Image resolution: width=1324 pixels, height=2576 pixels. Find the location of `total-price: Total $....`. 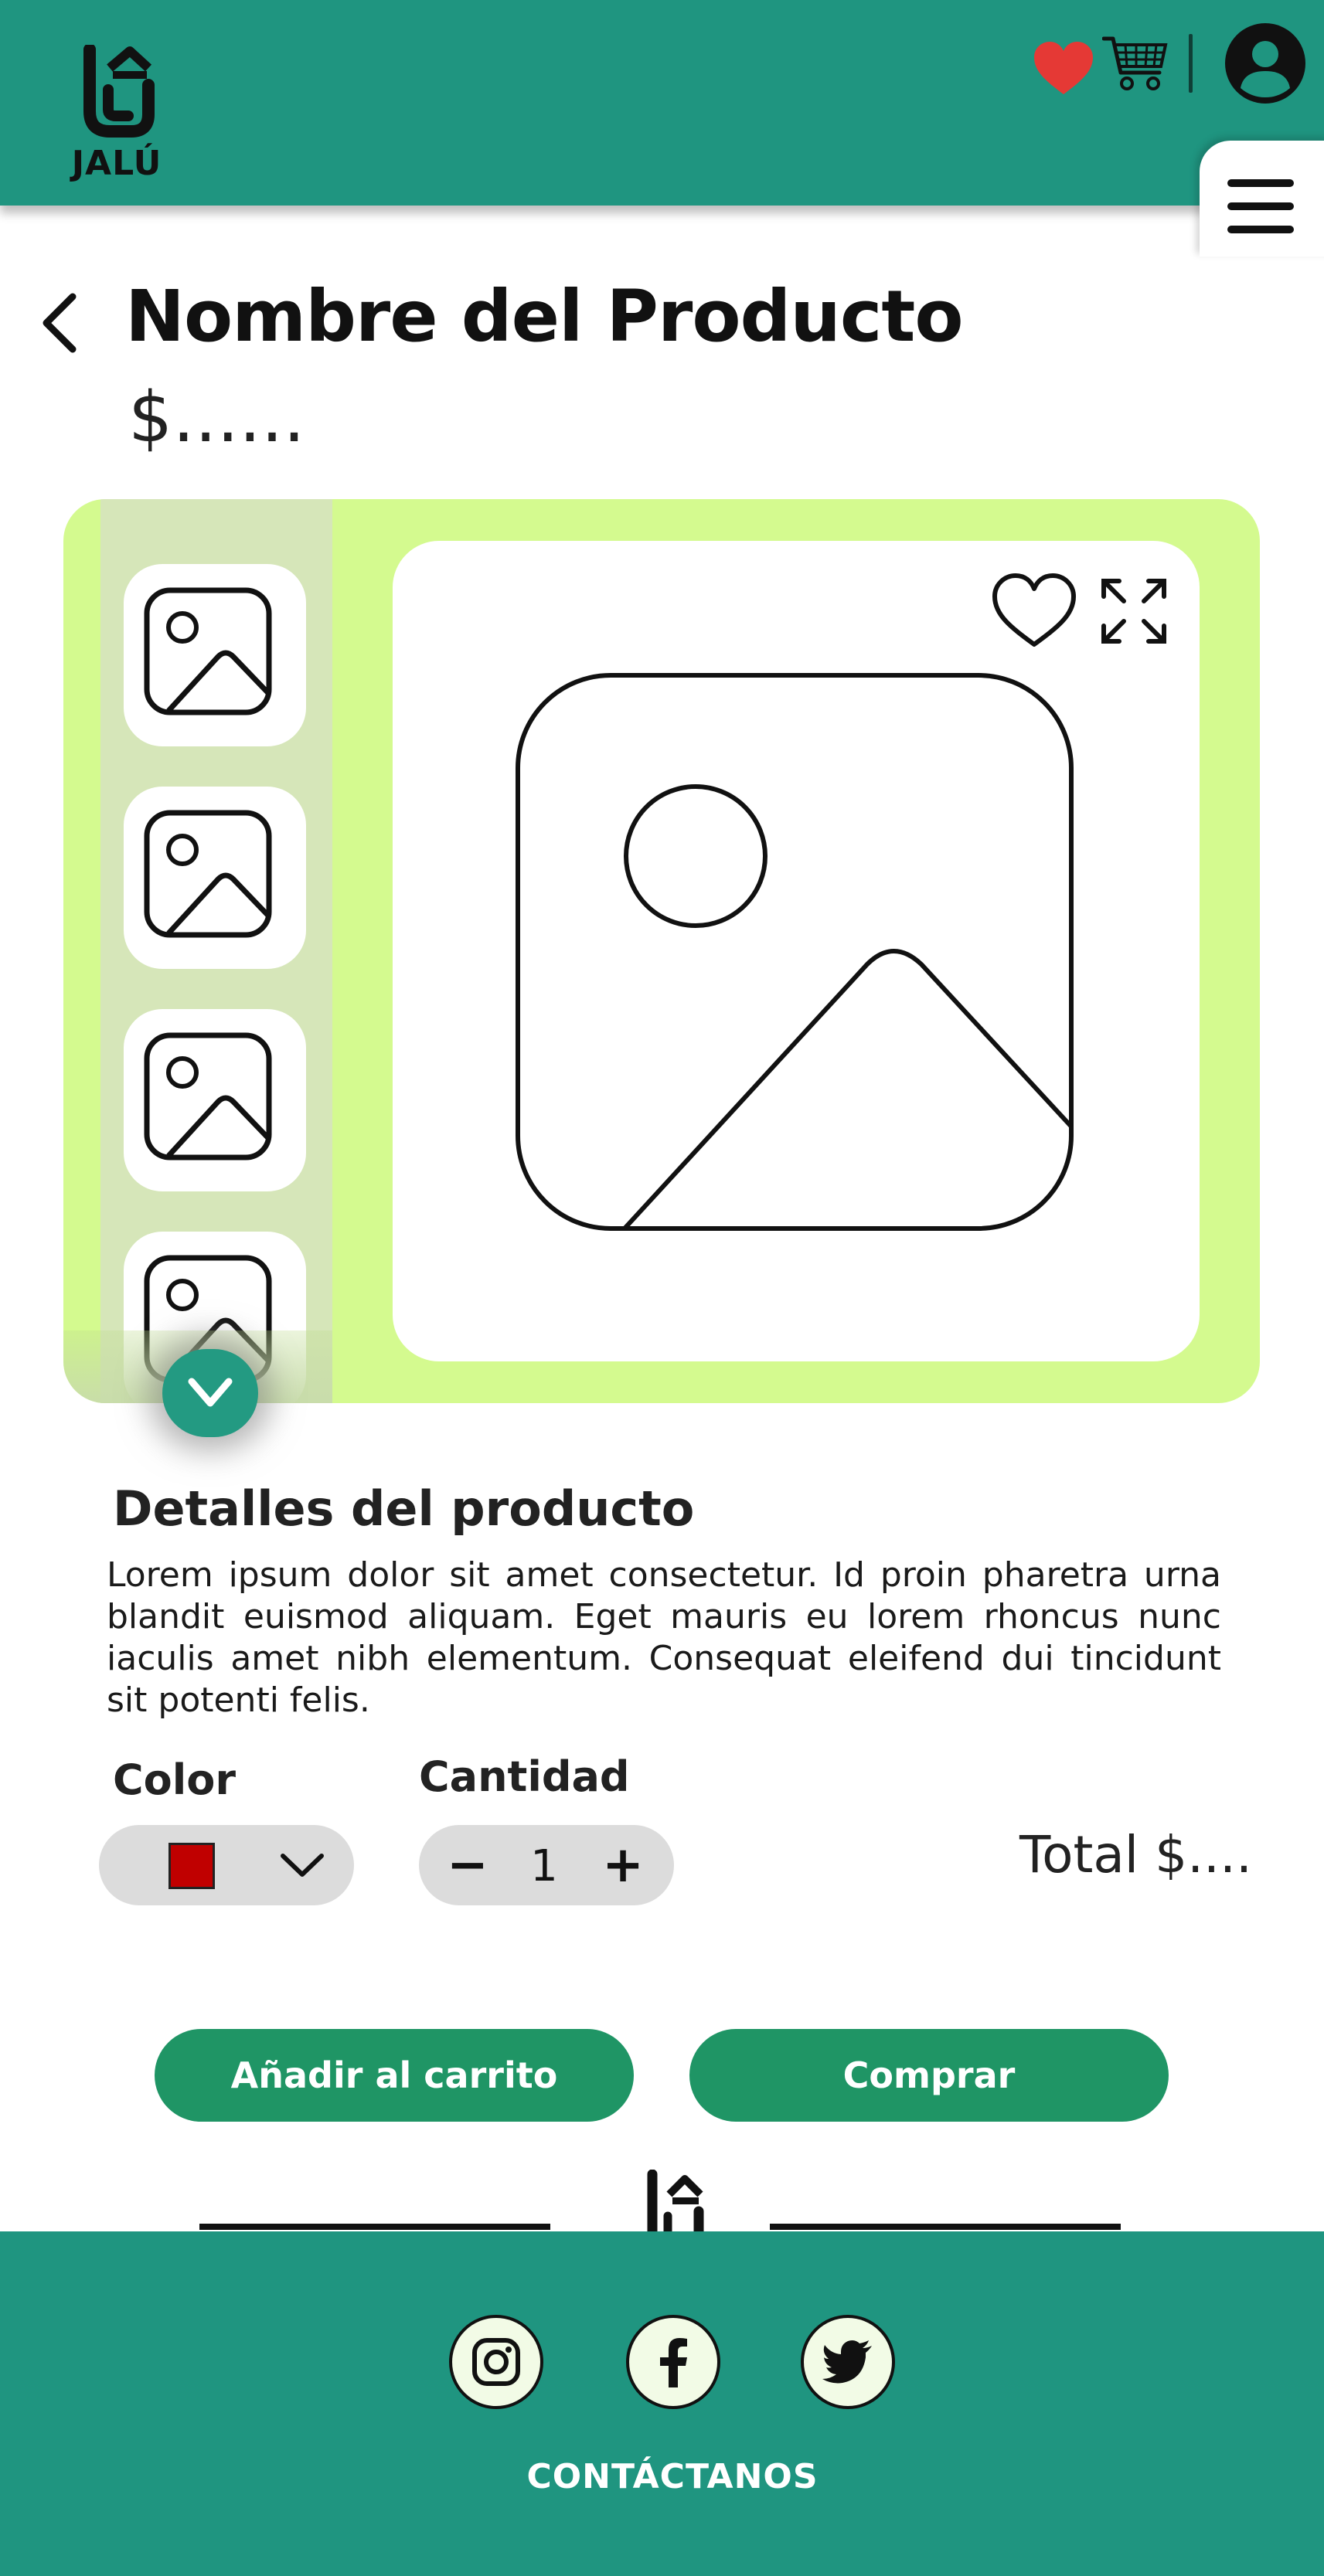

total-price: Total $.... is located at coordinates (1135, 1854).